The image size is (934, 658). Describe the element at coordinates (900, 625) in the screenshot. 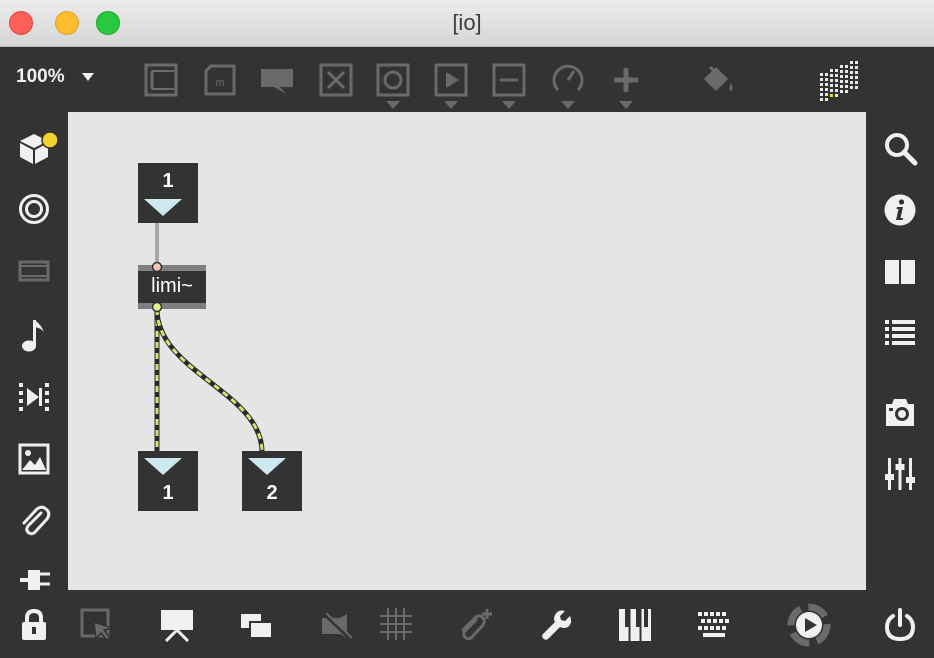

I see `power-icon` at that location.